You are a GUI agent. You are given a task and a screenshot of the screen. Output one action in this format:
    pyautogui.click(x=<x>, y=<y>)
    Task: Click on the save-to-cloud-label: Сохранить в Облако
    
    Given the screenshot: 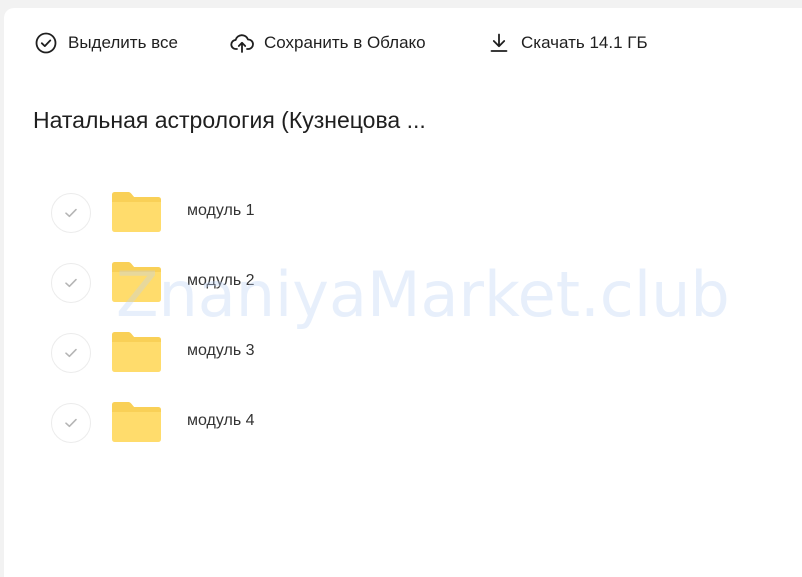 What is the action you would take?
    pyautogui.click(x=345, y=42)
    